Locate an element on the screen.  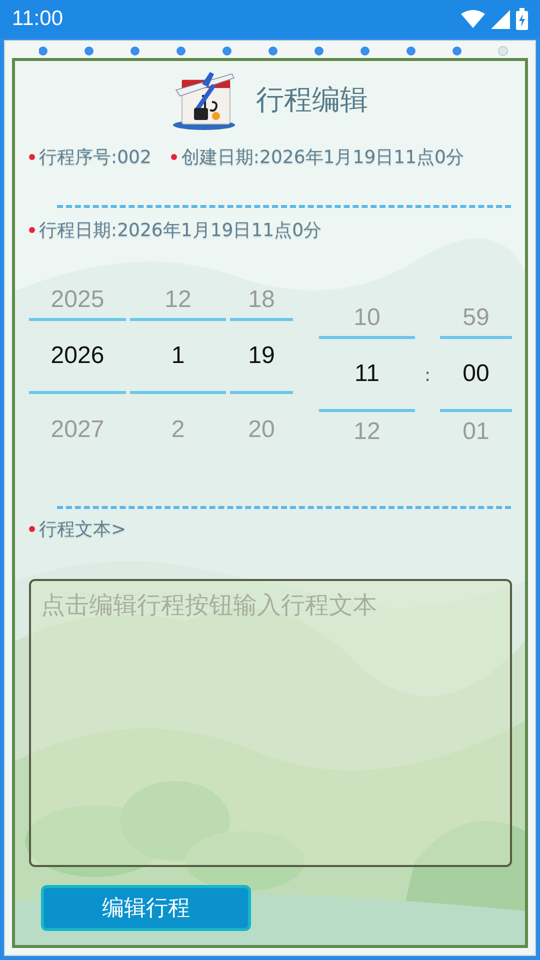
picker-value: 59 is located at coordinates (476, 318).